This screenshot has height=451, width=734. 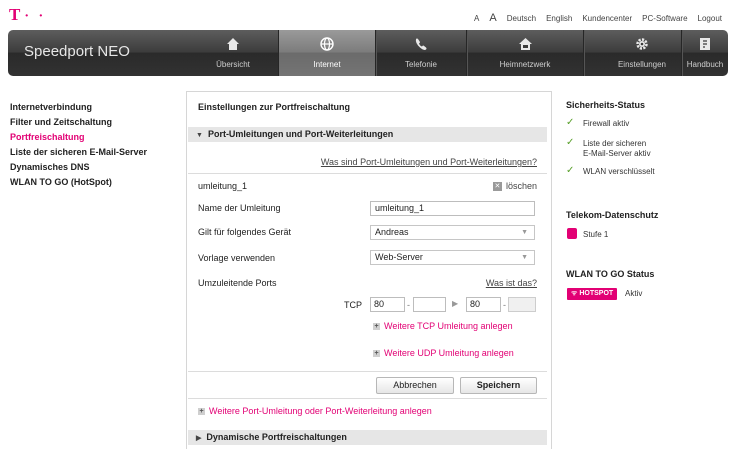 What do you see at coordinates (237, 258) in the screenshot?
I see `template-label: Vorlage verwenden` at bounding box center [237, 258].